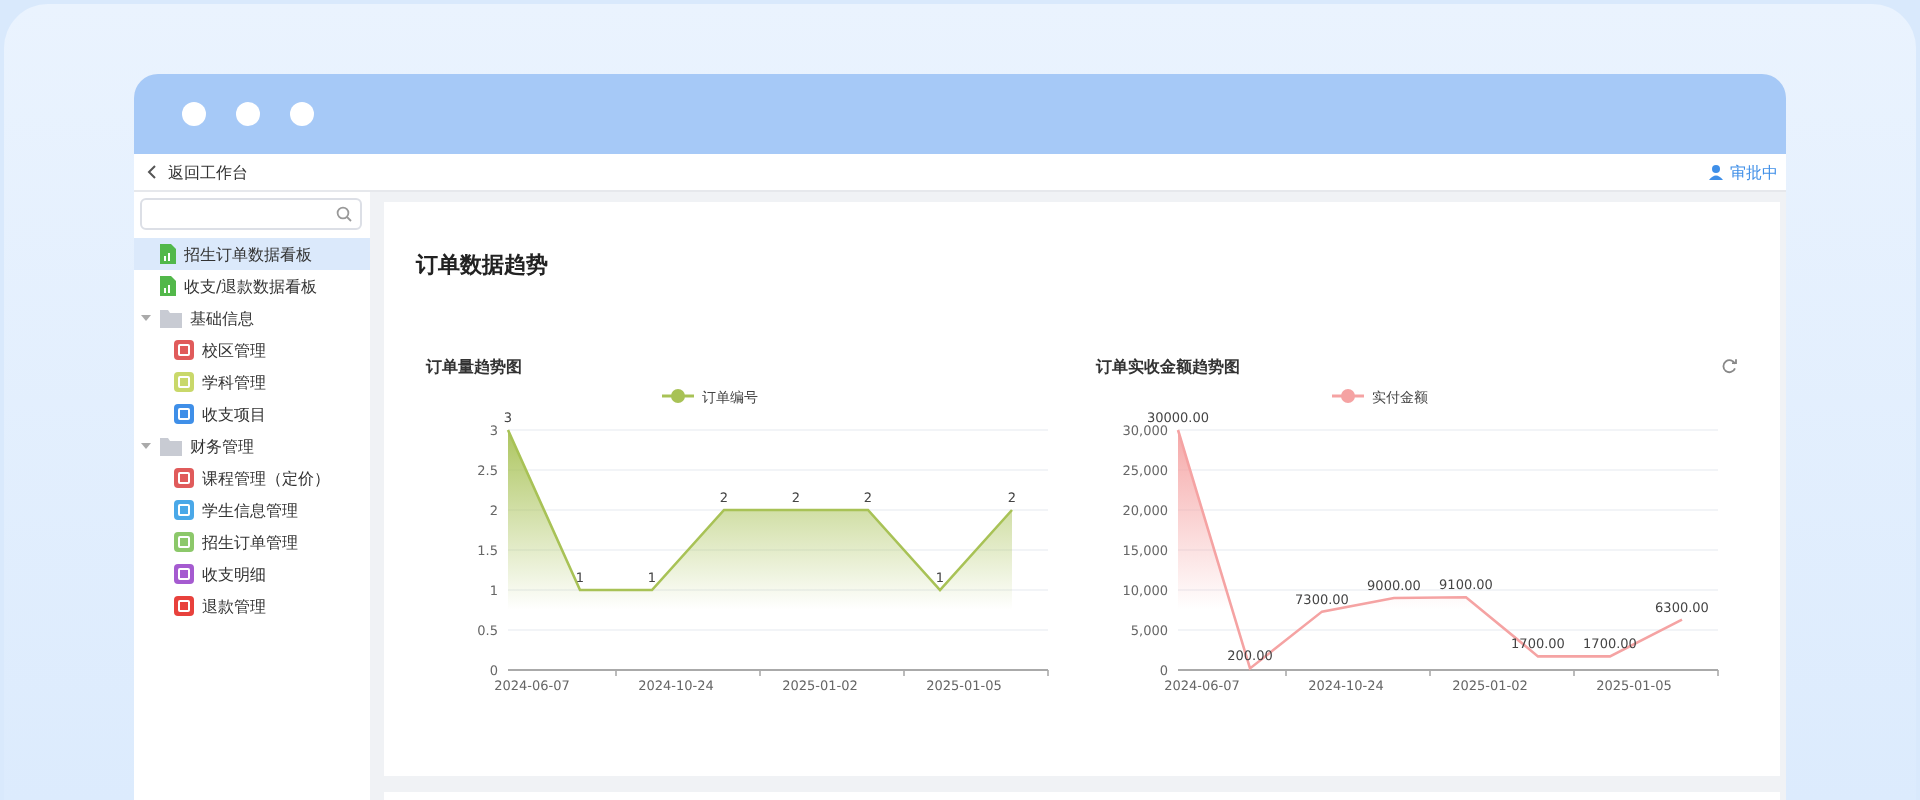 The width and height of the screenshot is (1920, 800). I want to click on chevron-left-icon, so click(152, 172).